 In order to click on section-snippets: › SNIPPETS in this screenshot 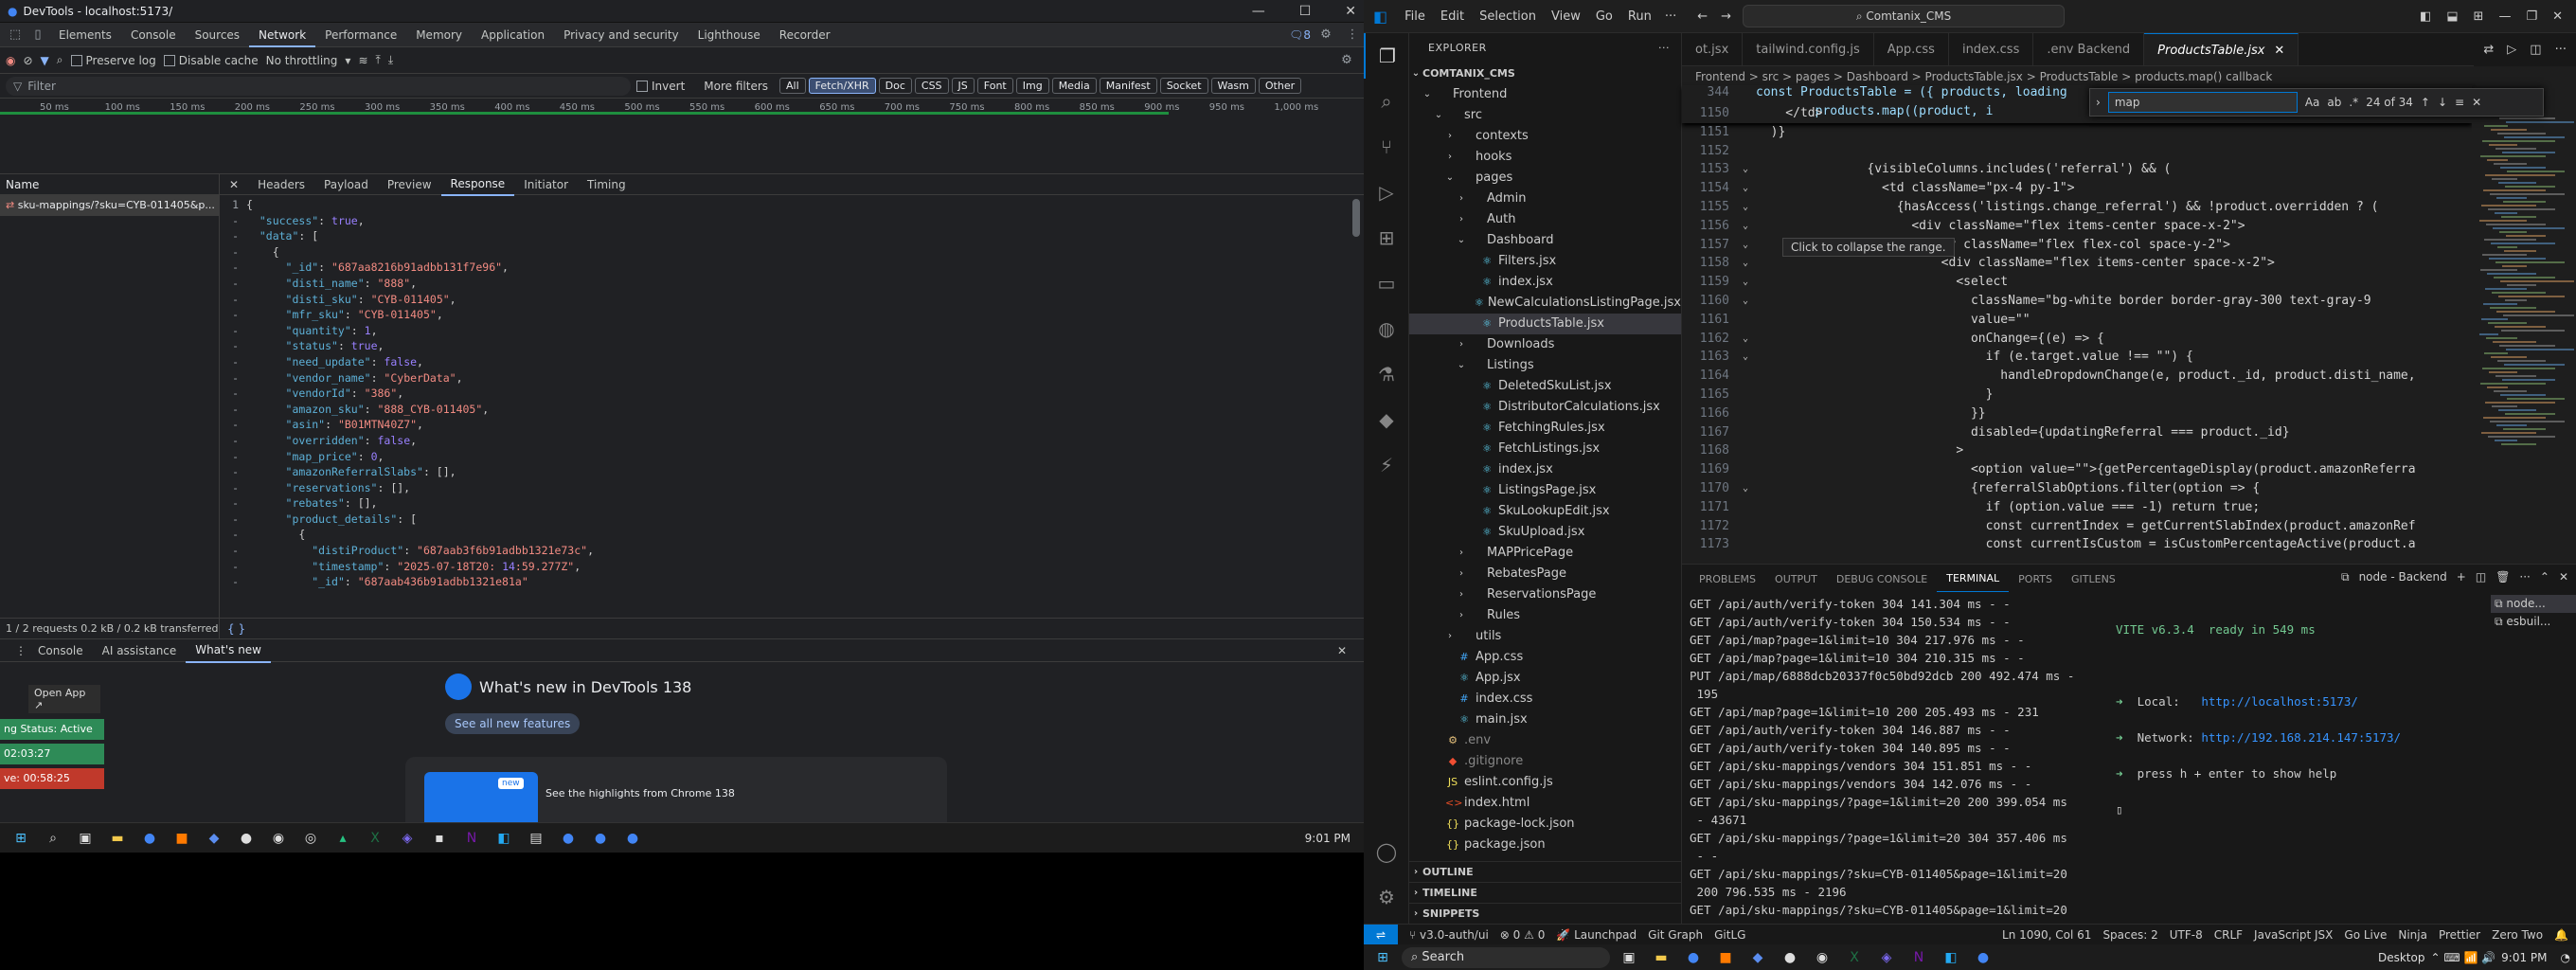, I will do `click(1545, 913)`.